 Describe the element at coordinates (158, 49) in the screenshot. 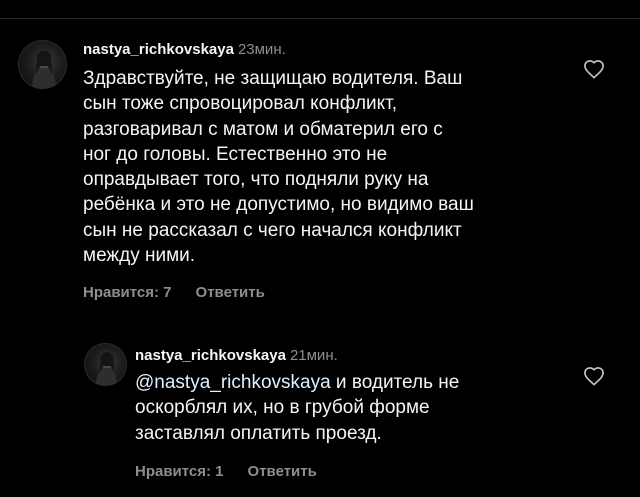

I see `comment-username: nastya_richkovskaya` at that location.